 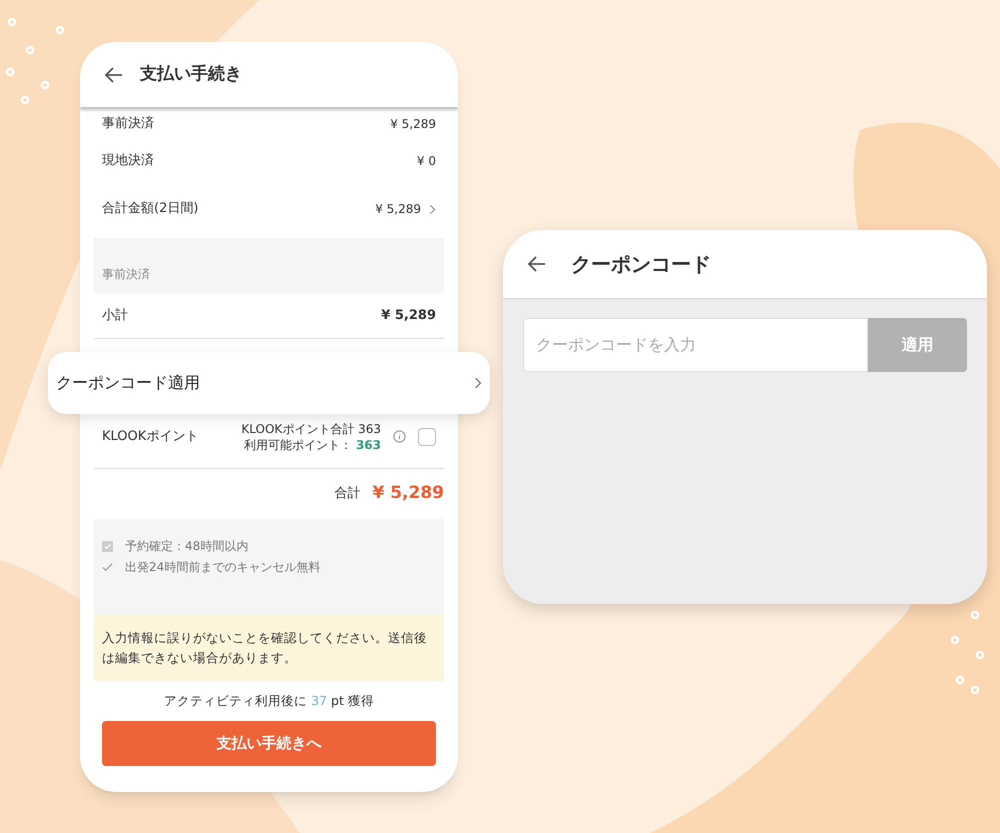 What do you see at coordinates (311, 428) in the screenshot?
I see `points-total: KLOOKポイント合計 363` at bounding box center [311, 428].